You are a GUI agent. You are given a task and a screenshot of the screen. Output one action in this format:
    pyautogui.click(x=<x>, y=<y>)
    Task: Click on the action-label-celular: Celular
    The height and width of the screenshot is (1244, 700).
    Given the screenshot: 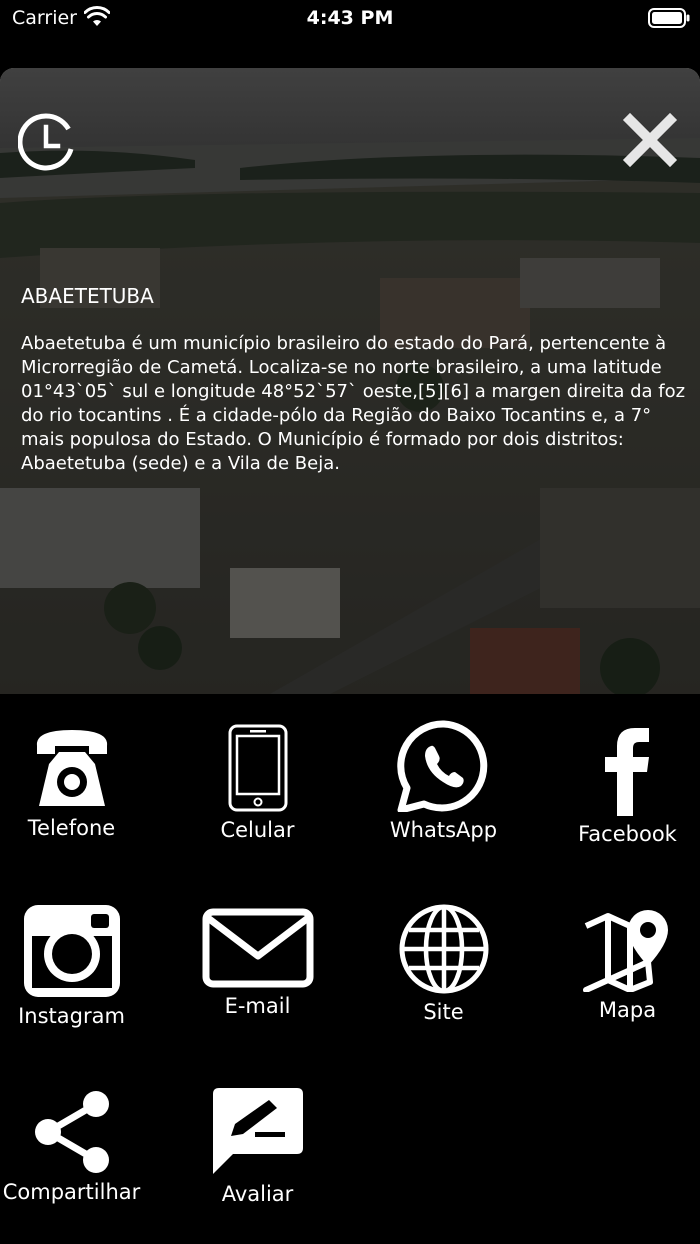 What is the action you would take?
    pyautogui.click(x=257, y=830)
    